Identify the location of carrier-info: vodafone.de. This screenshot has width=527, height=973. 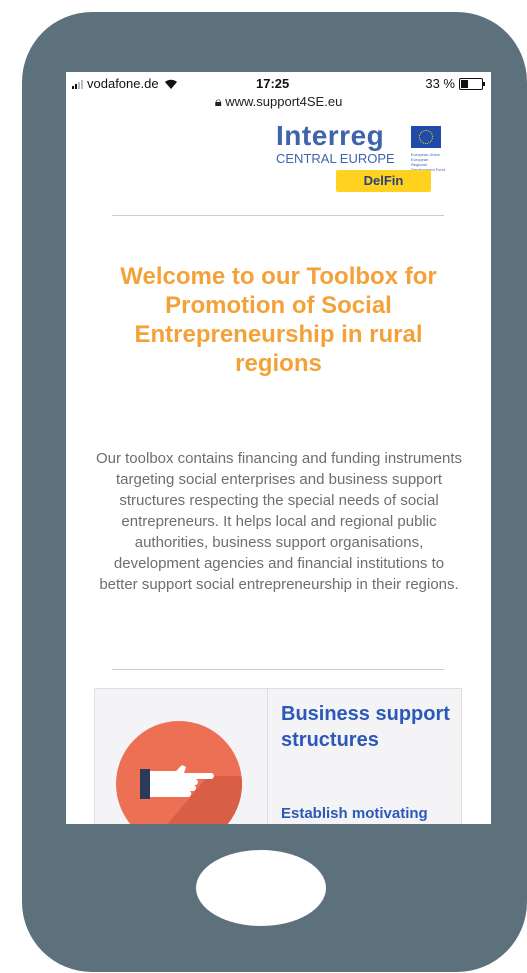
(125, 83).